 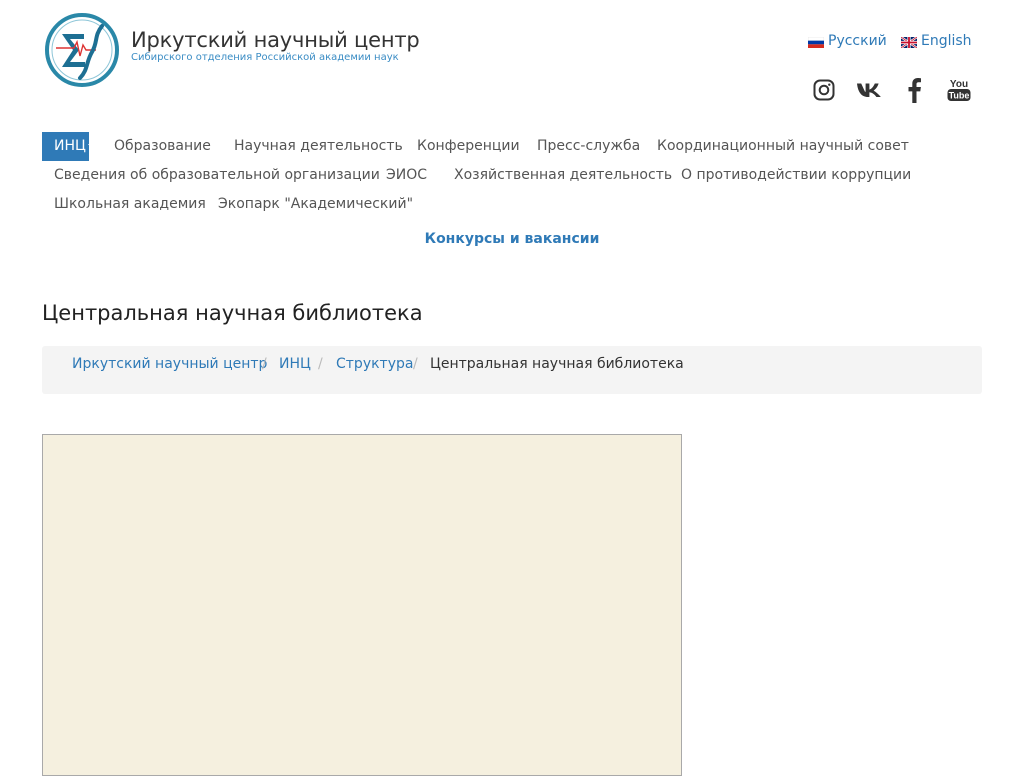 I want to click on facebook-icon, so click(x=914, y=90).